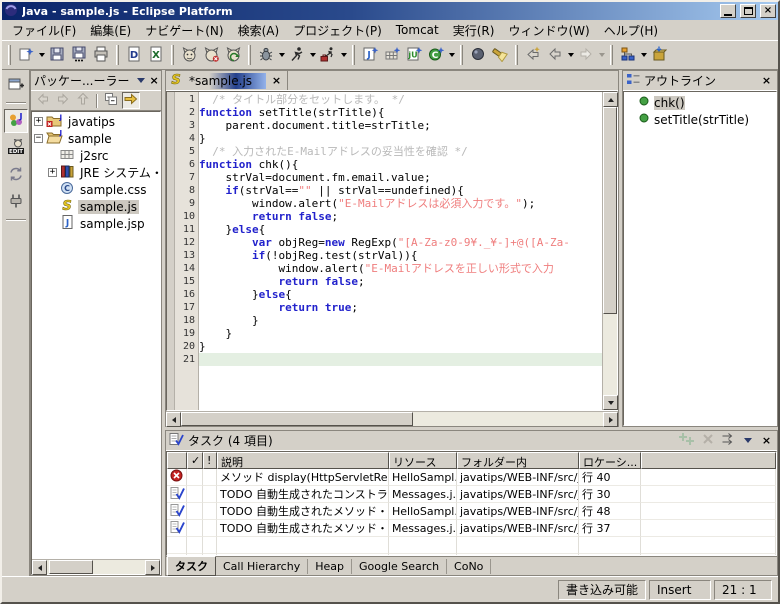 This screenshot has width=780, height=604. I want to click on toolbar-java-browse-button, so click(478, 55).